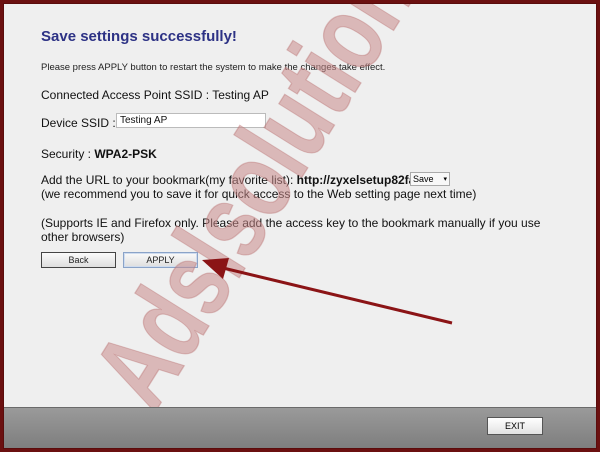  I want to click on security-label: Security :, so click(66, 154).